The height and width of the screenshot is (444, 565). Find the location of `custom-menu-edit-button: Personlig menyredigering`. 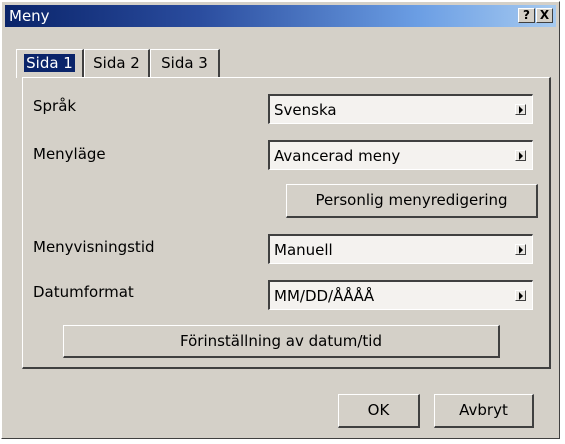

custom-menu-edit-button: Personlig menyredigering is located at coordinates (412, 201).